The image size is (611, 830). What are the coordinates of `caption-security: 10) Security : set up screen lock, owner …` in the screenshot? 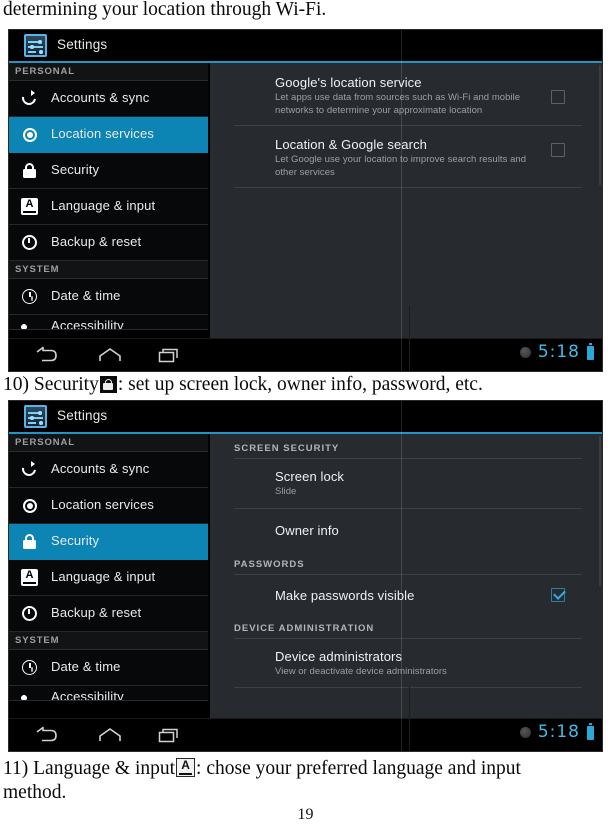 It's located at (306, 385).